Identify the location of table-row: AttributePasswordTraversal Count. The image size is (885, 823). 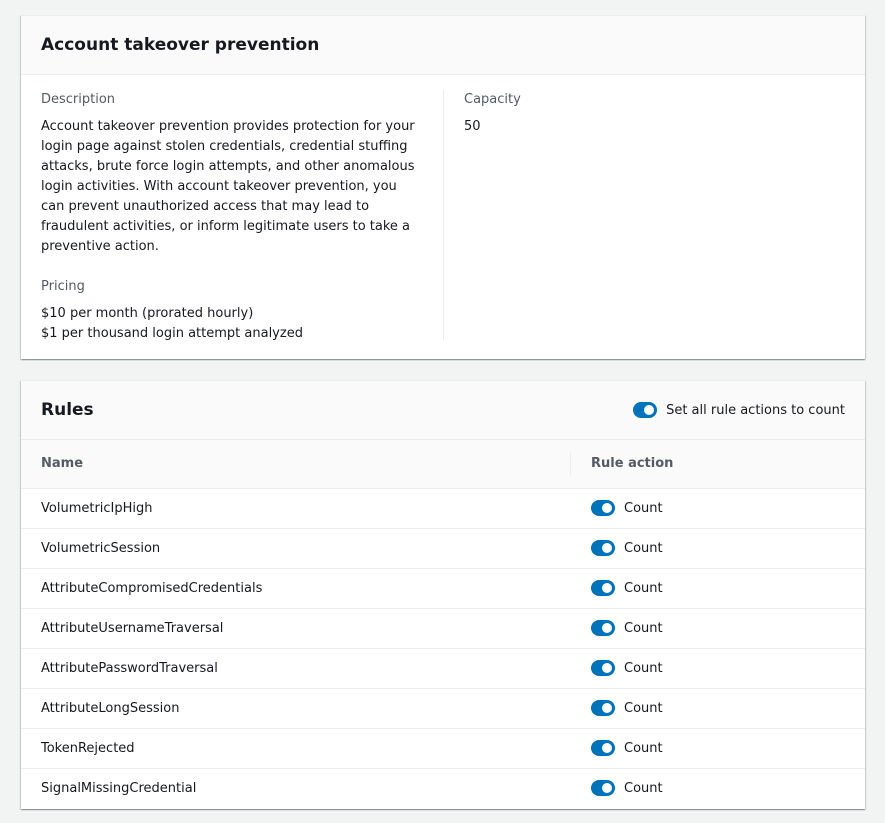
(443, 668).